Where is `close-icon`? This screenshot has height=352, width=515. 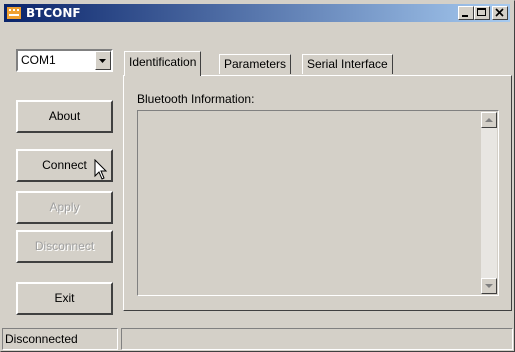
close-icon is located at coordinates (499, 12).